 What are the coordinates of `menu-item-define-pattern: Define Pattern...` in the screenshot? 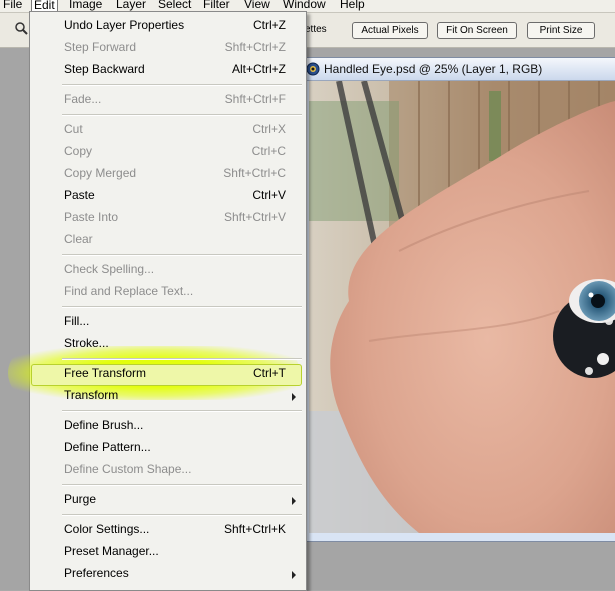 It's located at (168, 448).